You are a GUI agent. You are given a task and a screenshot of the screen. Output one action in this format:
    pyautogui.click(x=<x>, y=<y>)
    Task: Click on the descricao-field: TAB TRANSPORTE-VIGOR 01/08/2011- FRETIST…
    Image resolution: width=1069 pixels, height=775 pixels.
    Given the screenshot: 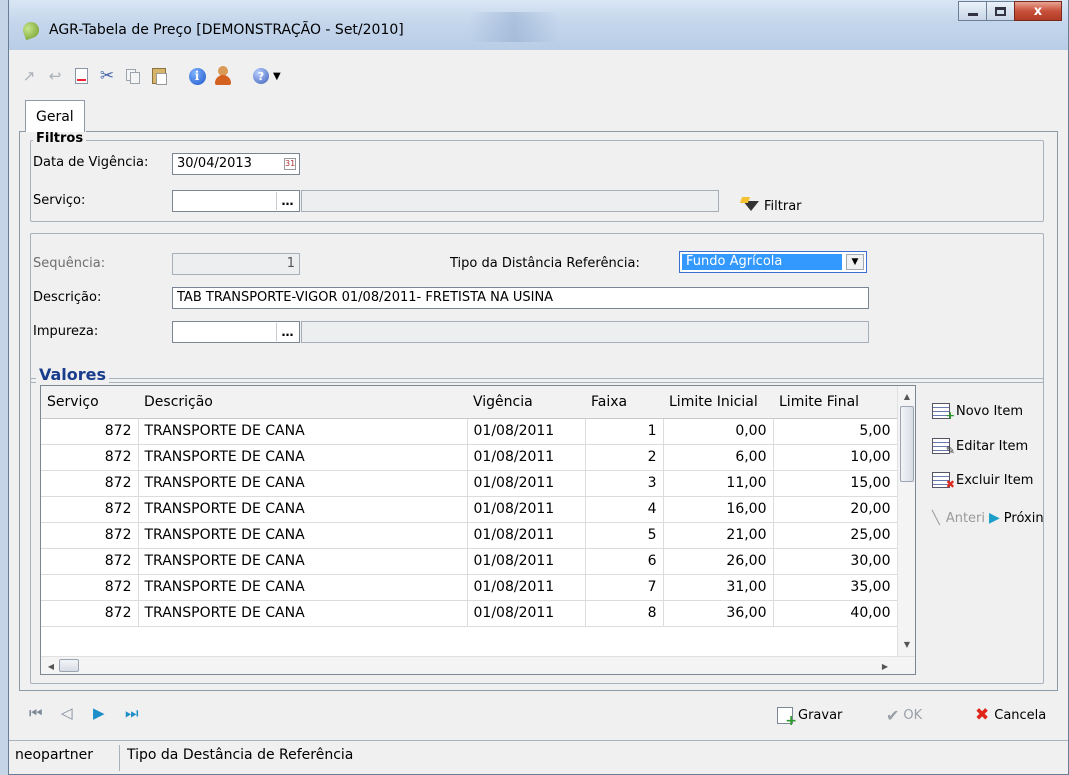 What is the action you would take?
    pyautogui.click(x=520, y=298)
    